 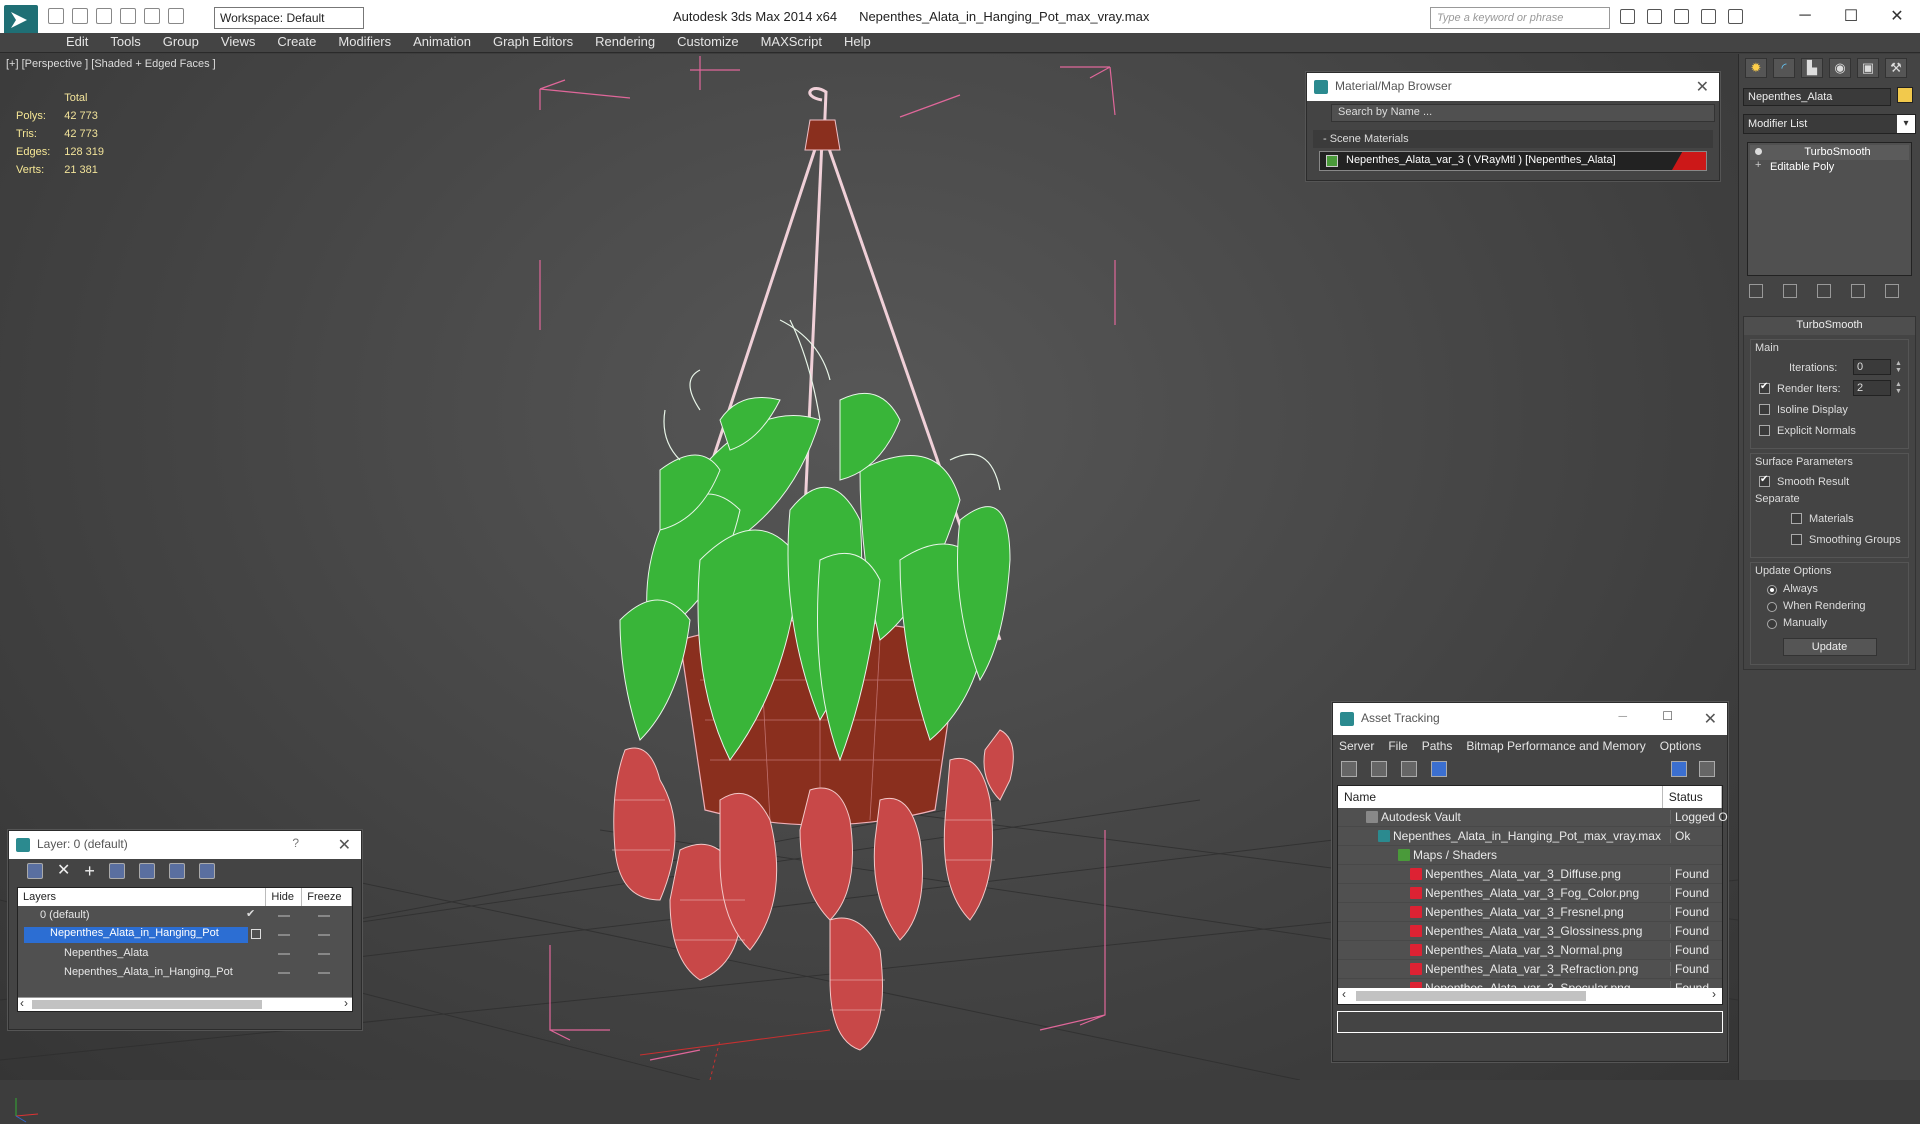 What do you see at coordinates (1829, 152) in the screenshot?
I see `stack-item-turbosmooth: TurboSmooth` at bounding box center [1829, 152].